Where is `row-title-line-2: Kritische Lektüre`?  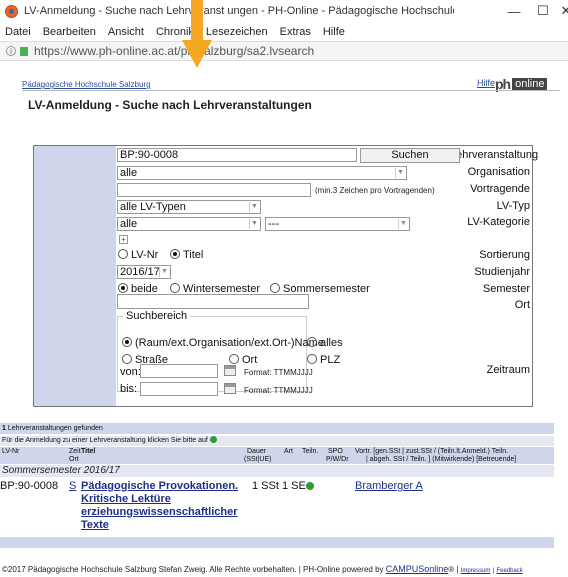 row-title-line-2: Kritische Lektüre is located at coordinates (126, 499).